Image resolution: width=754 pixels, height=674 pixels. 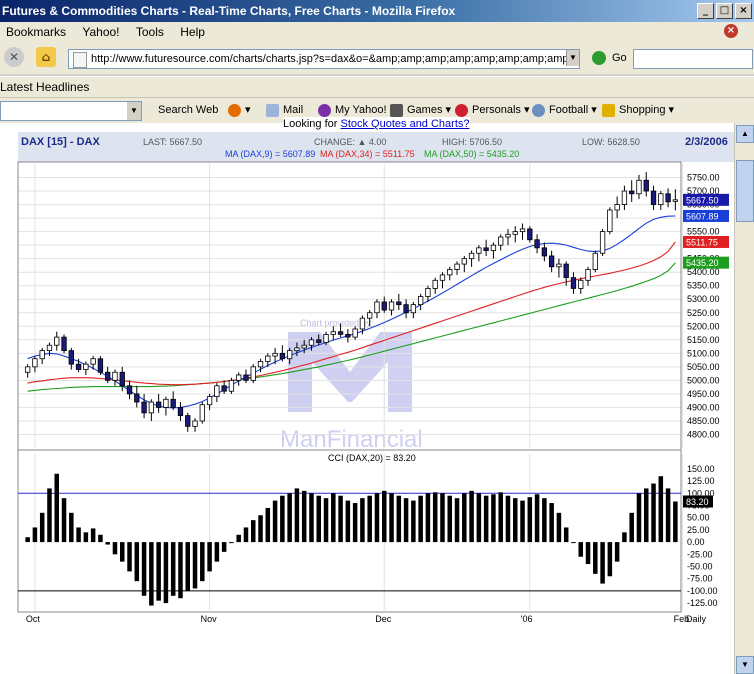 I want to click on cci-tick-label: 125.00, so click(x=701, y=481).